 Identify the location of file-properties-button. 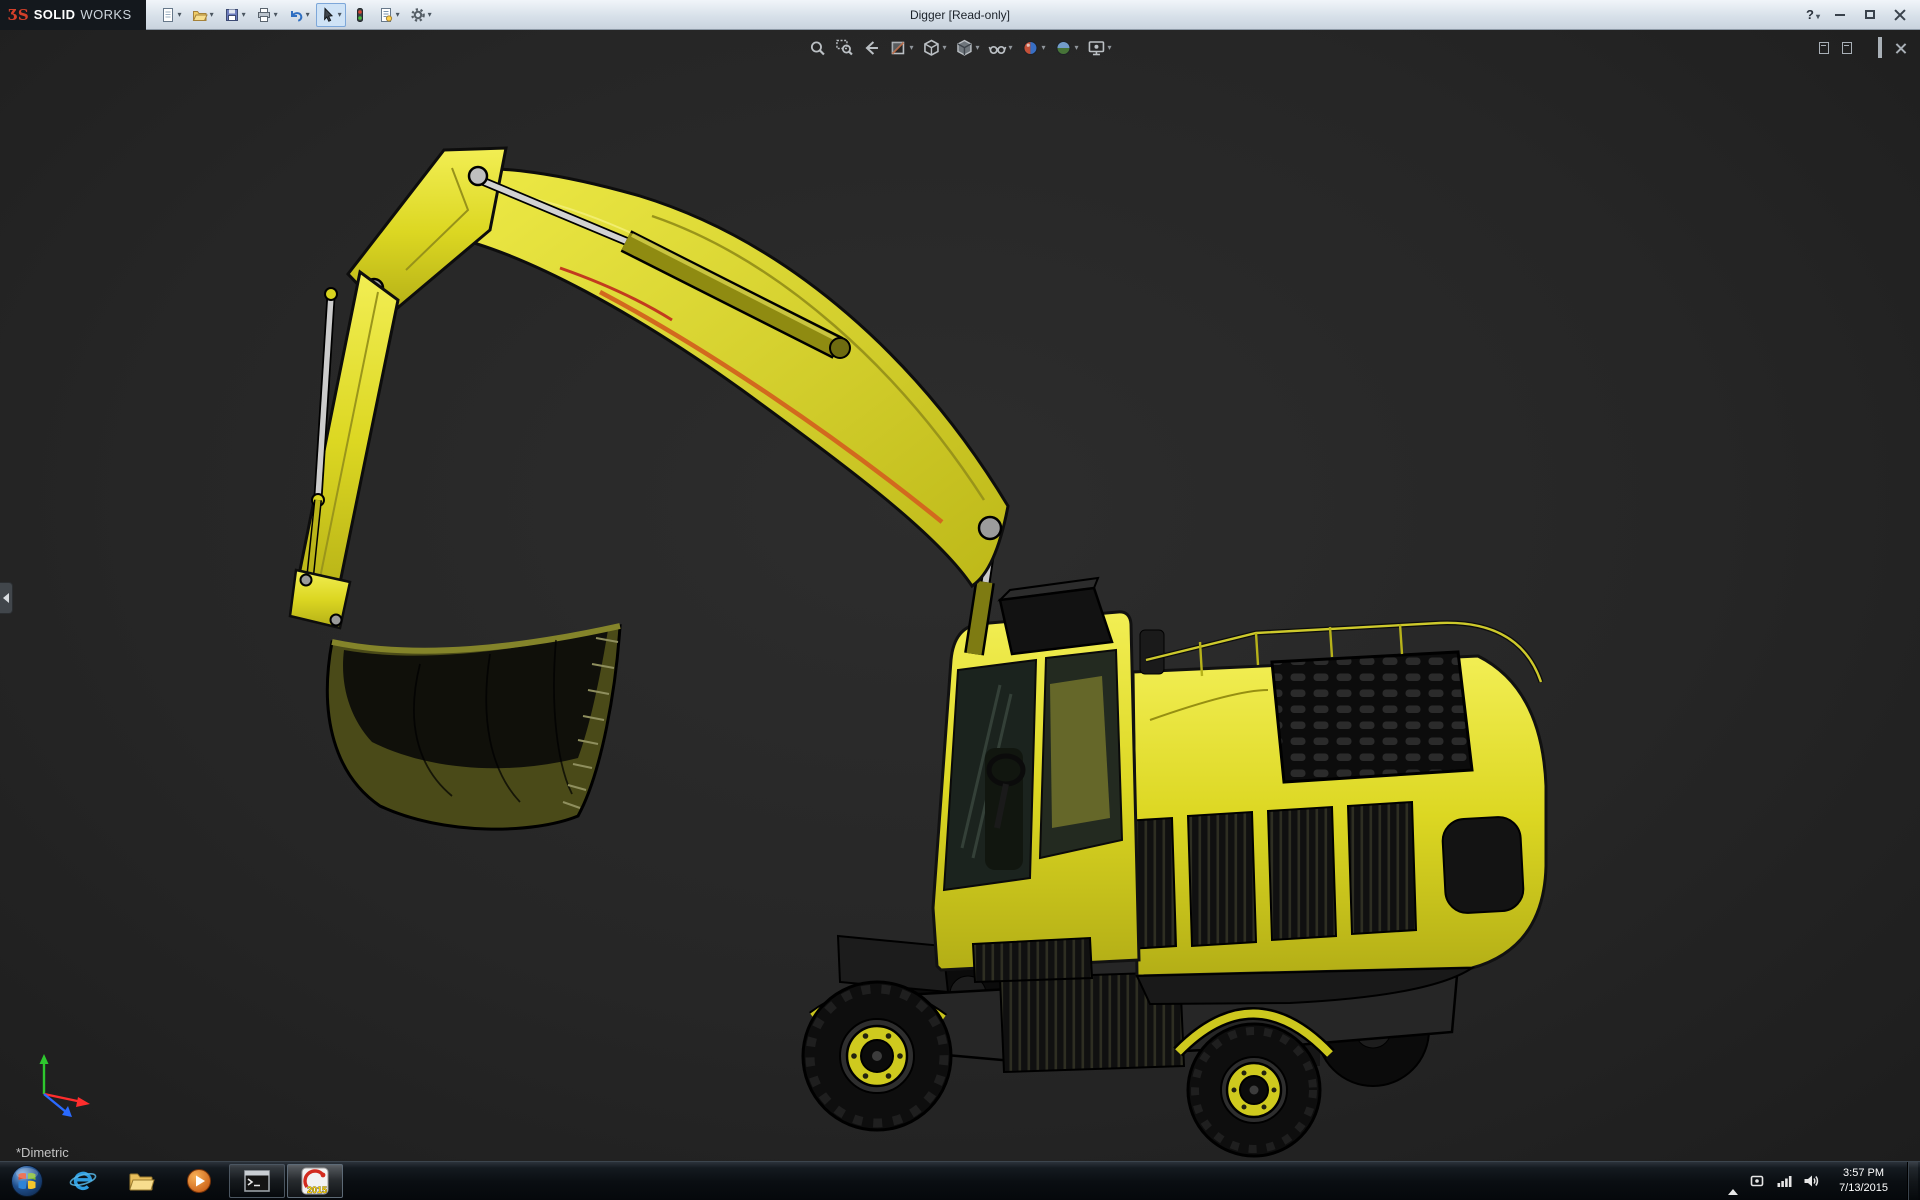
(389, 15).